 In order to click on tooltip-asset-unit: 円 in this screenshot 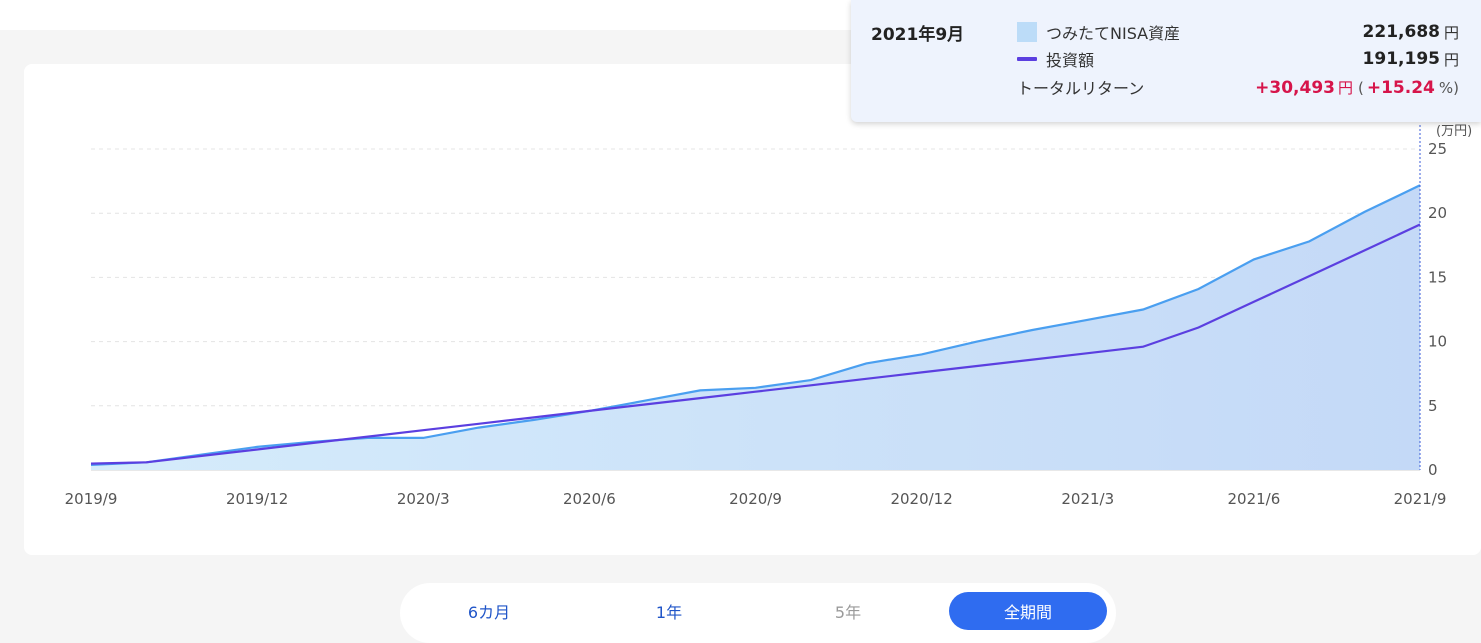, I will do `click(1451, 32)`.